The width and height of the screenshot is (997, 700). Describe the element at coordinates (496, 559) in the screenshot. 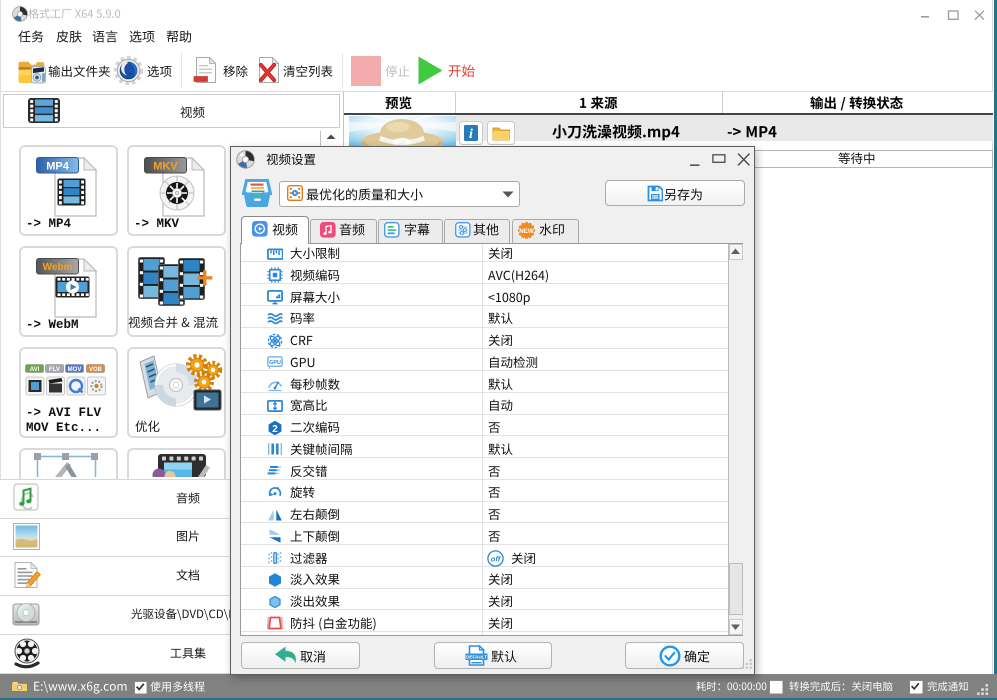

I see `svg-text: off` at that location.